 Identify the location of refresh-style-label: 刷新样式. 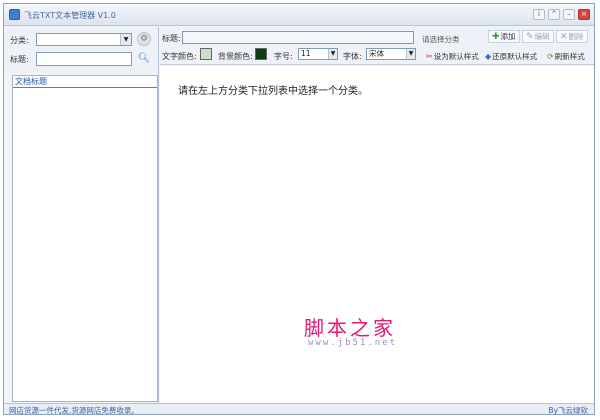
(569, 56).